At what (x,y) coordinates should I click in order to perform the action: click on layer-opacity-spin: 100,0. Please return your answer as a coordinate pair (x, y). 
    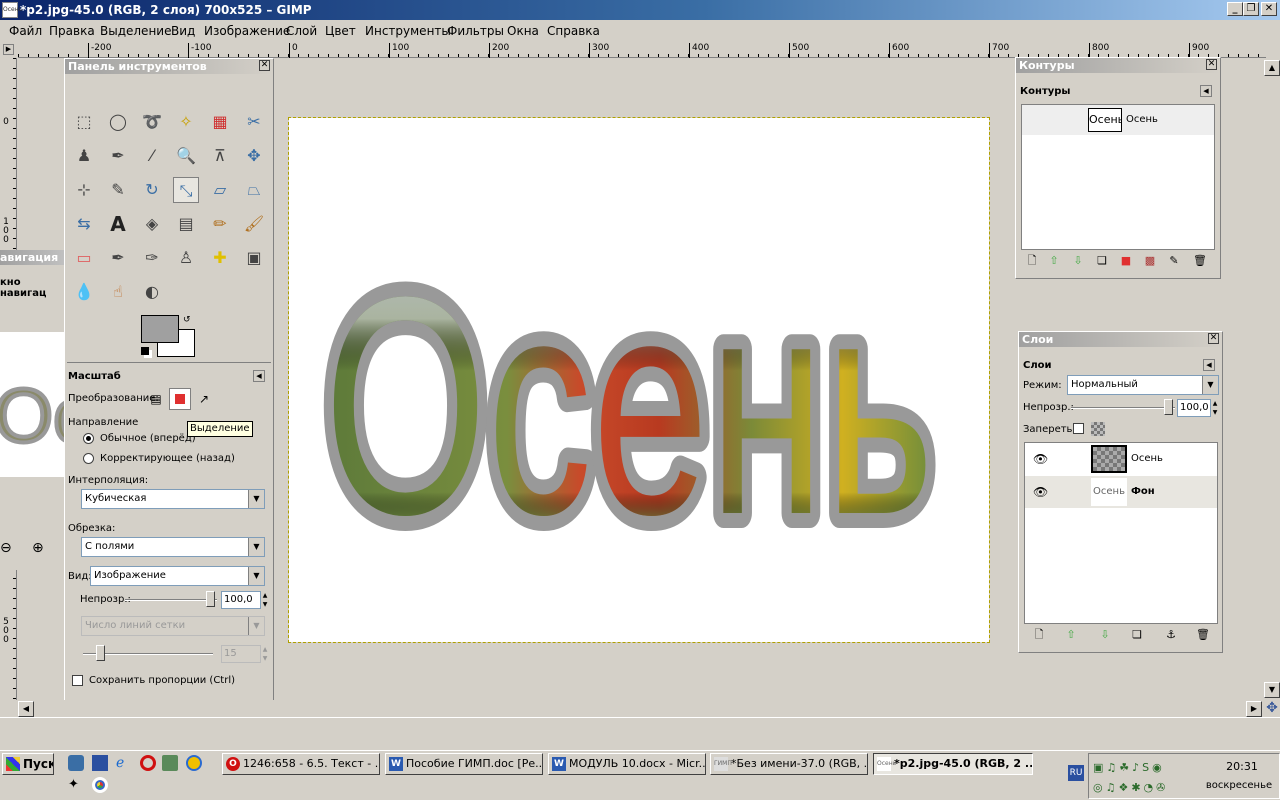
    Looking at the image, I should click on (1194, 408).